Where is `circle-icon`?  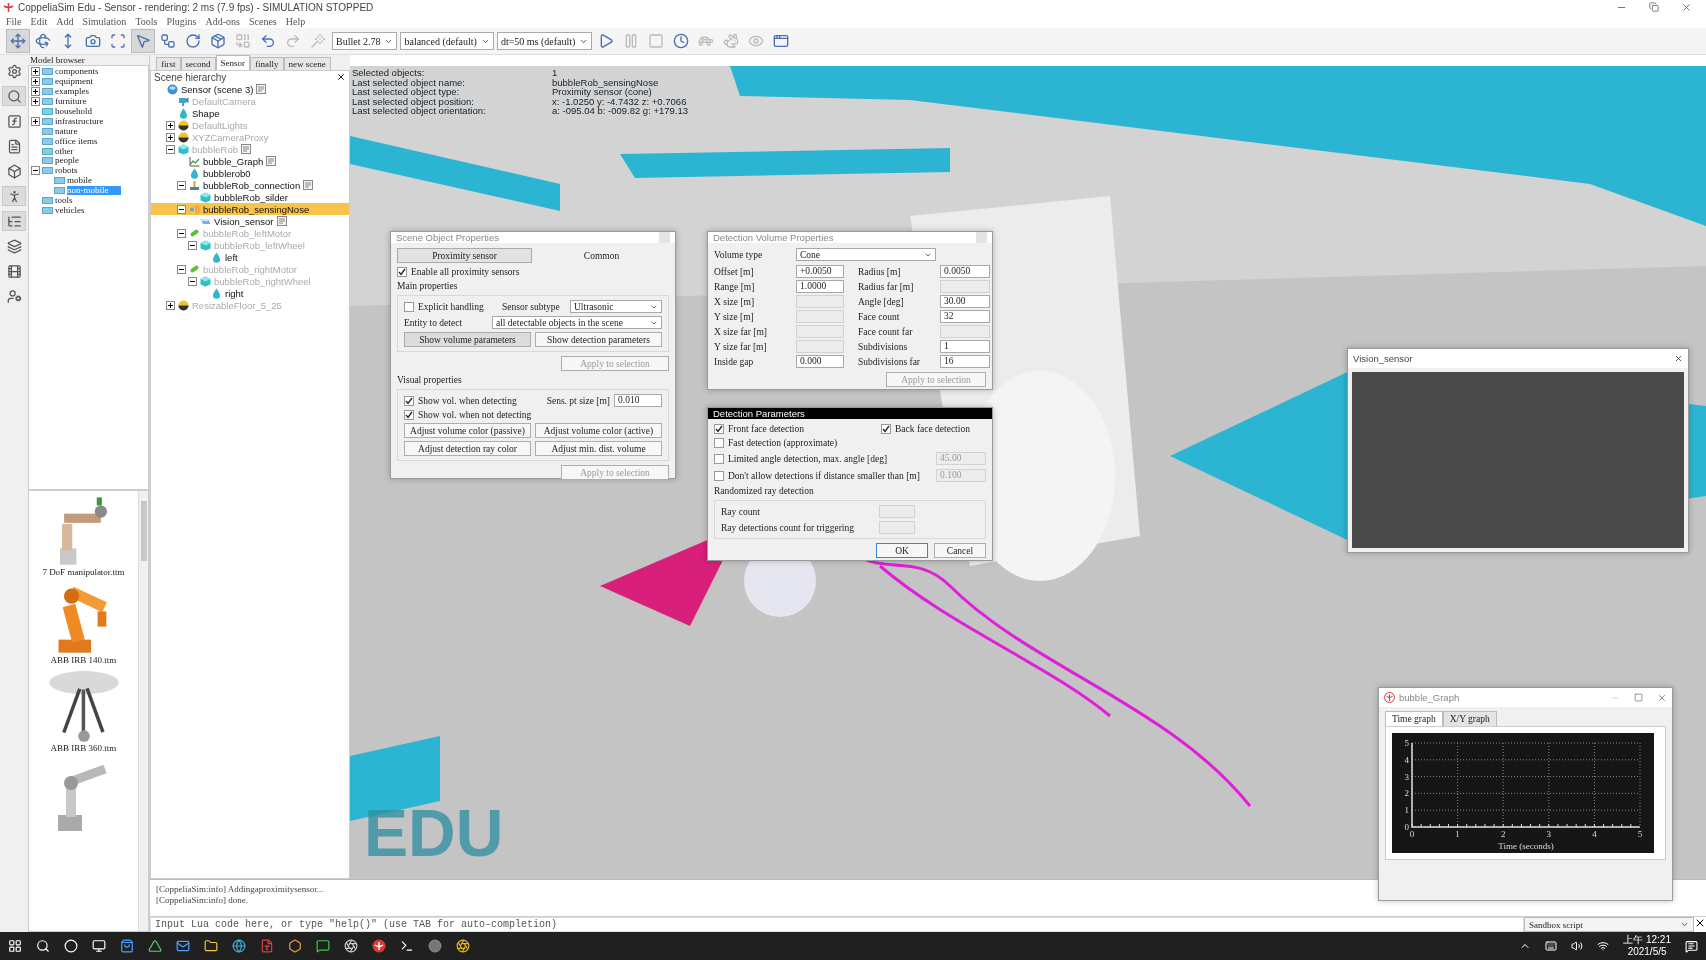 circle-icon is located at coordinates (71, 946).